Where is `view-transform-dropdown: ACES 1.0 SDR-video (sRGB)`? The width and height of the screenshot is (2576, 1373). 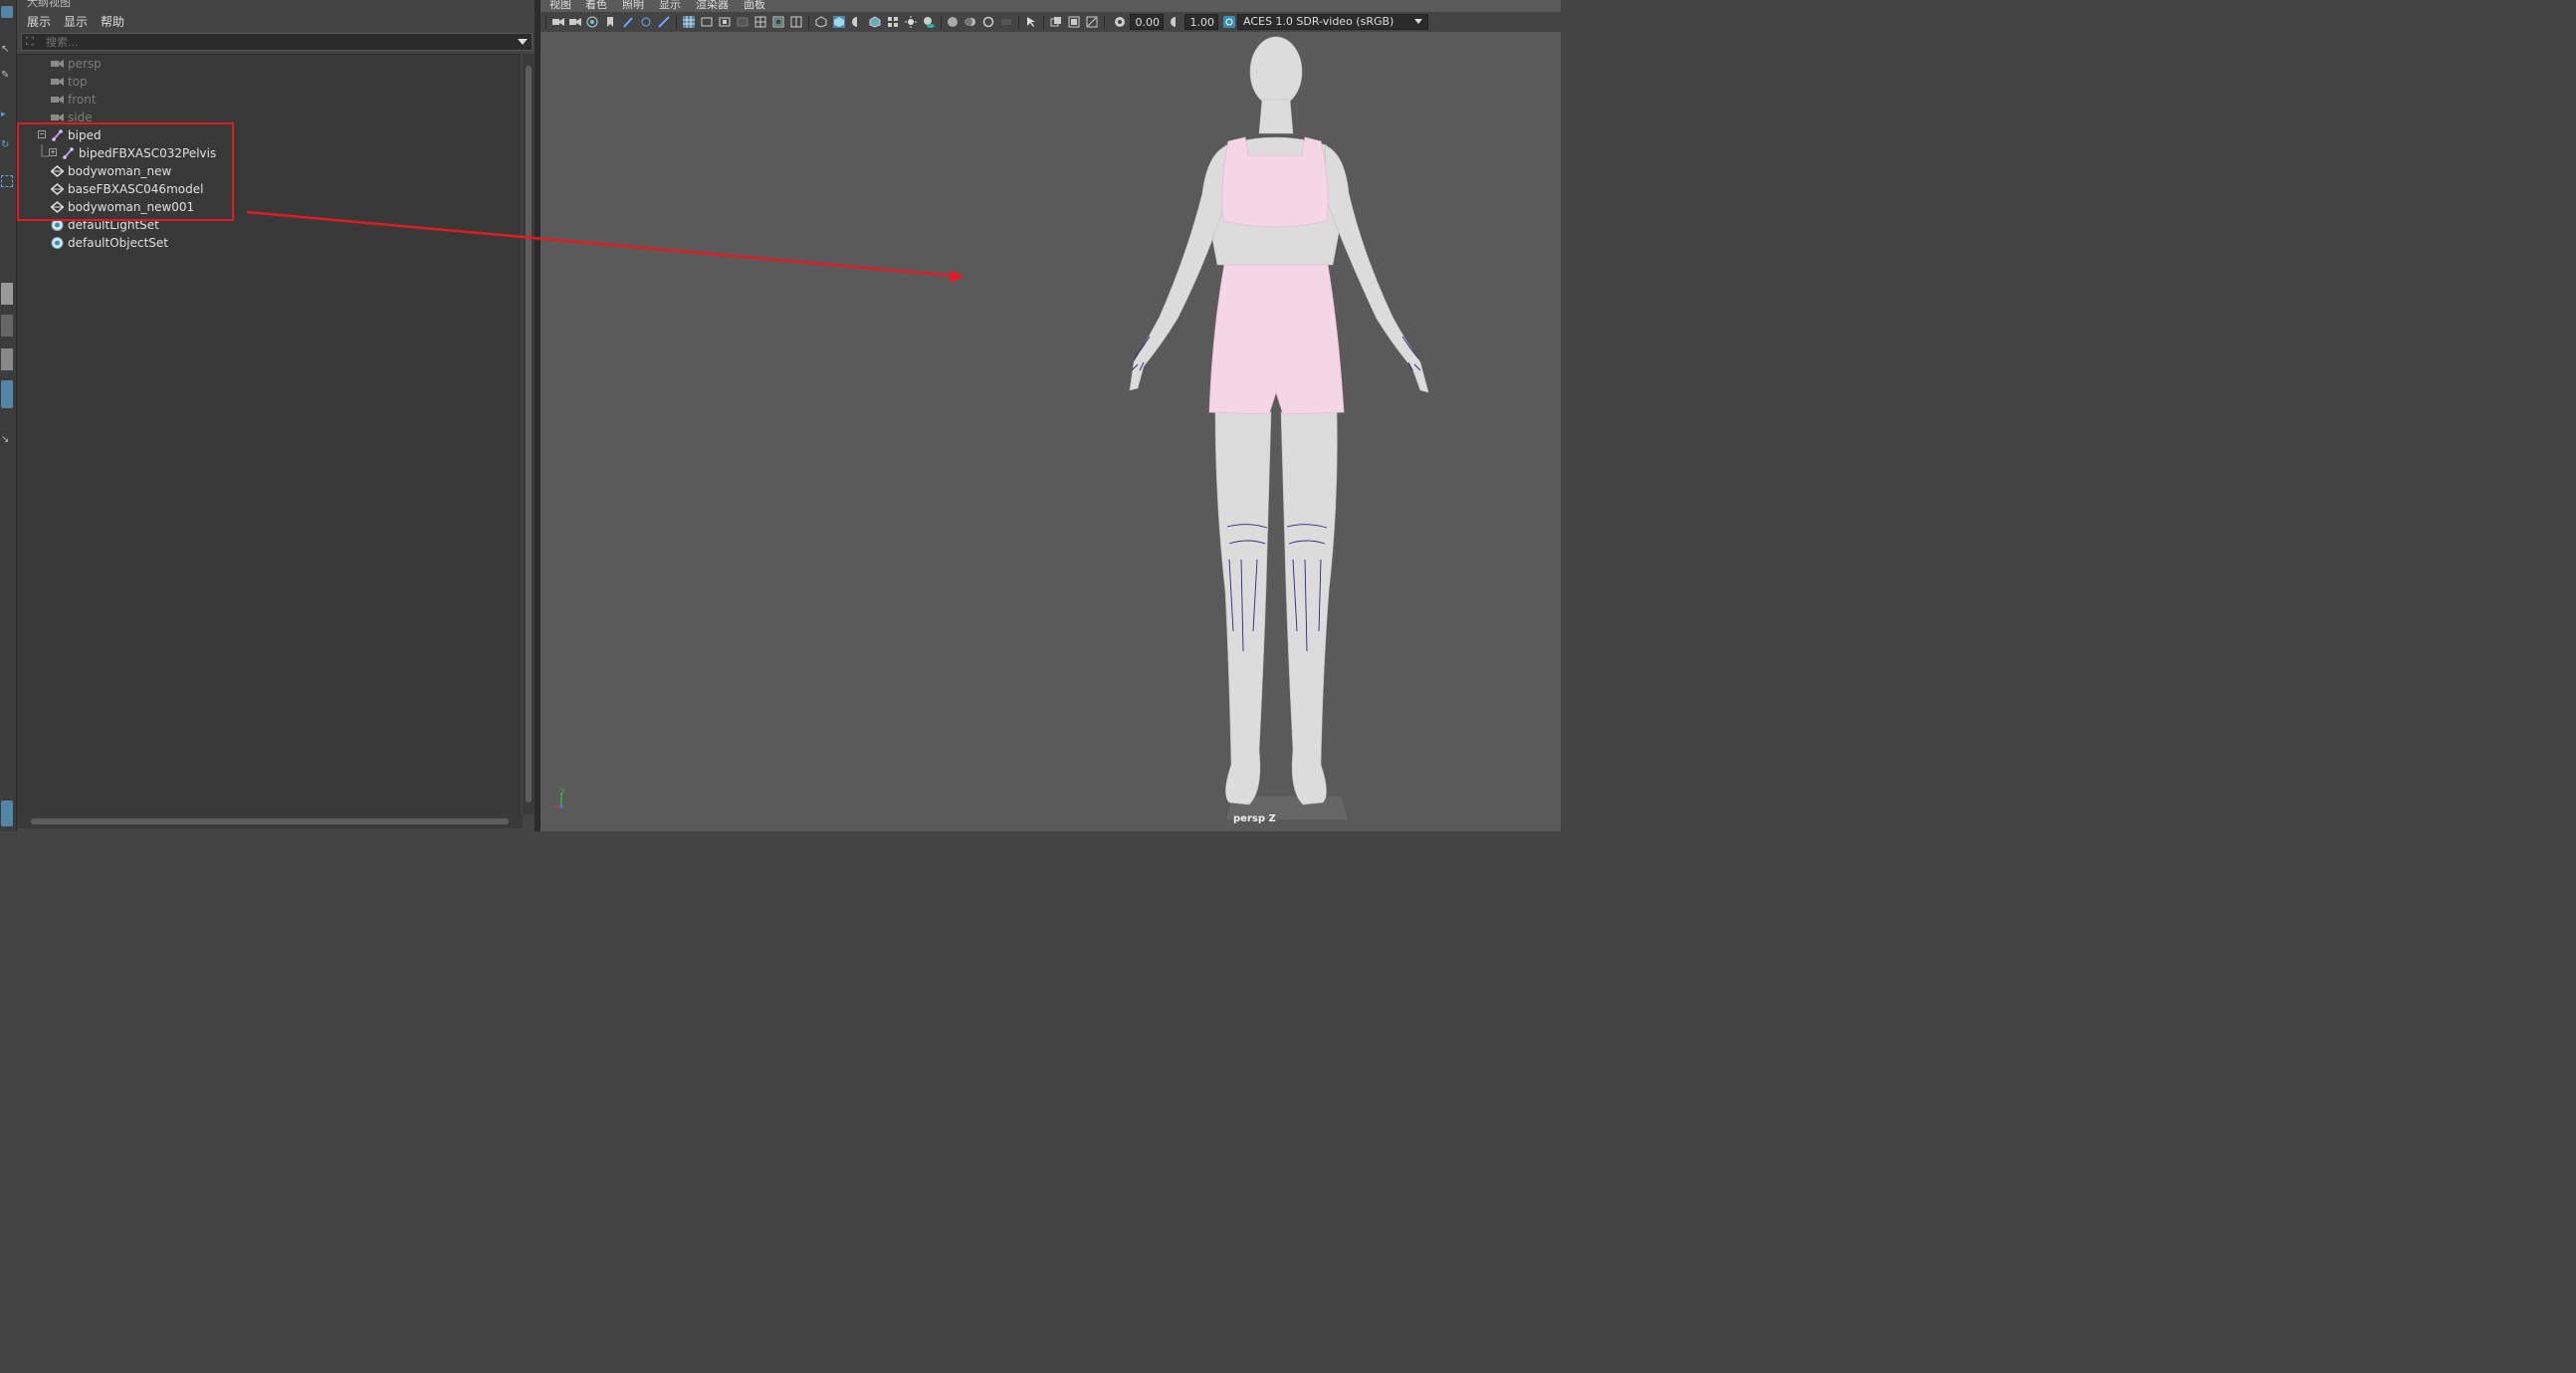 view-transform-dropdown: ACES 1.0 SDR-video (sRGB) is located at coordinates (1332, 22).